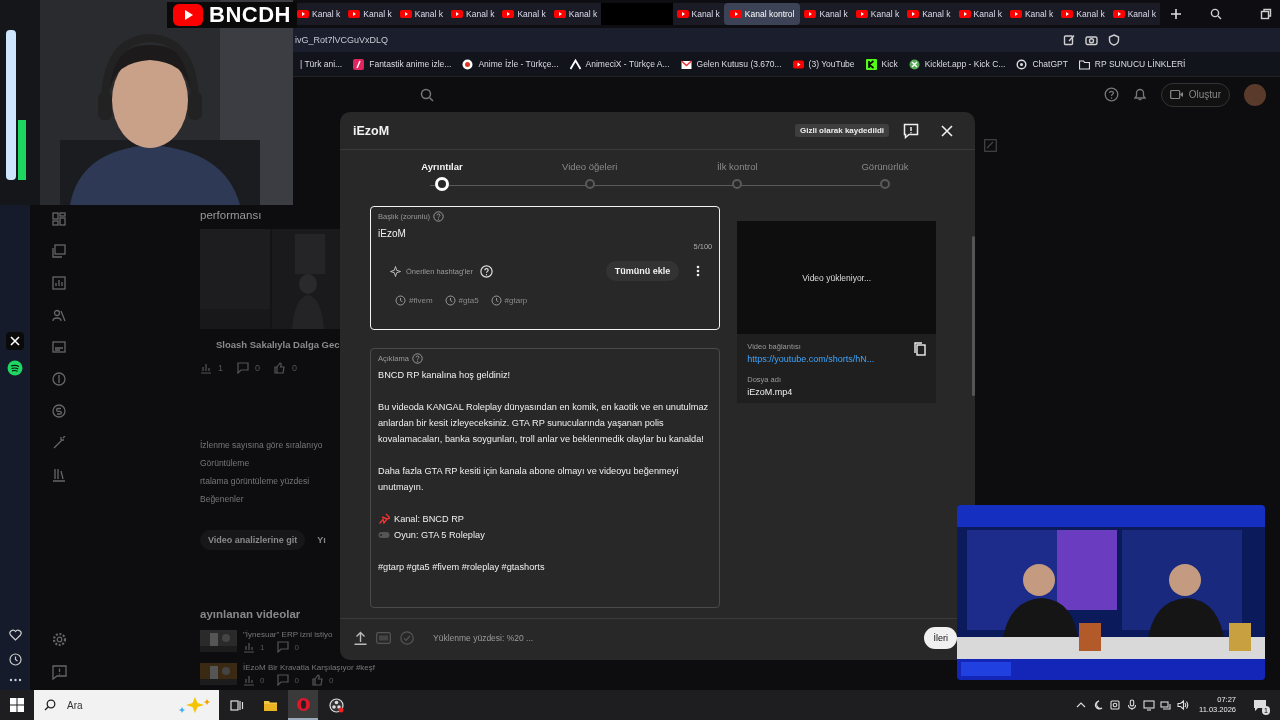  Describe the element at coordinates (17, 705) in the screenshot. I see `windows-icon` at that location.